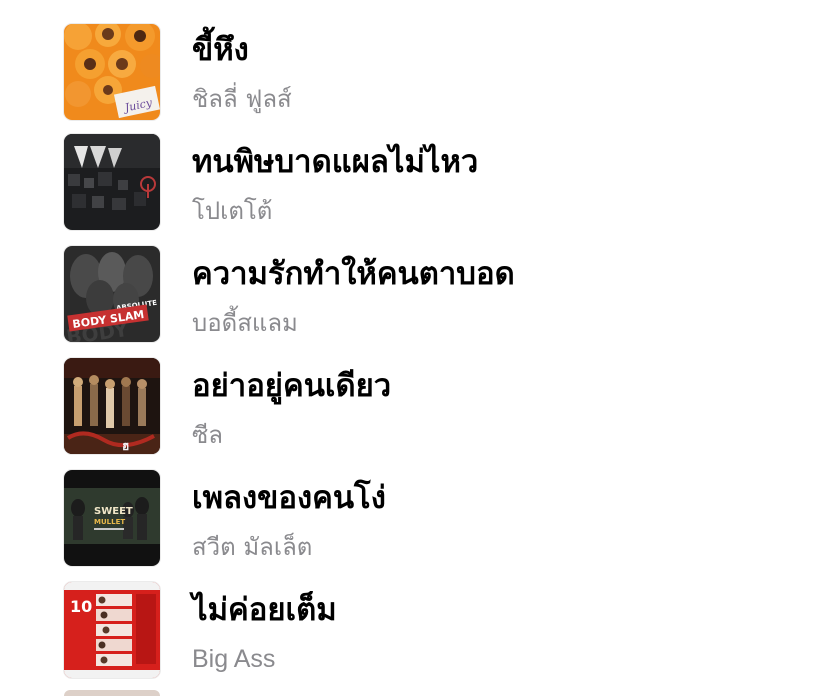  What do you see at coordinates (109, 522) in the screenshot?
I see `album-art-label: MULLET` at bounding box center [109, 522].